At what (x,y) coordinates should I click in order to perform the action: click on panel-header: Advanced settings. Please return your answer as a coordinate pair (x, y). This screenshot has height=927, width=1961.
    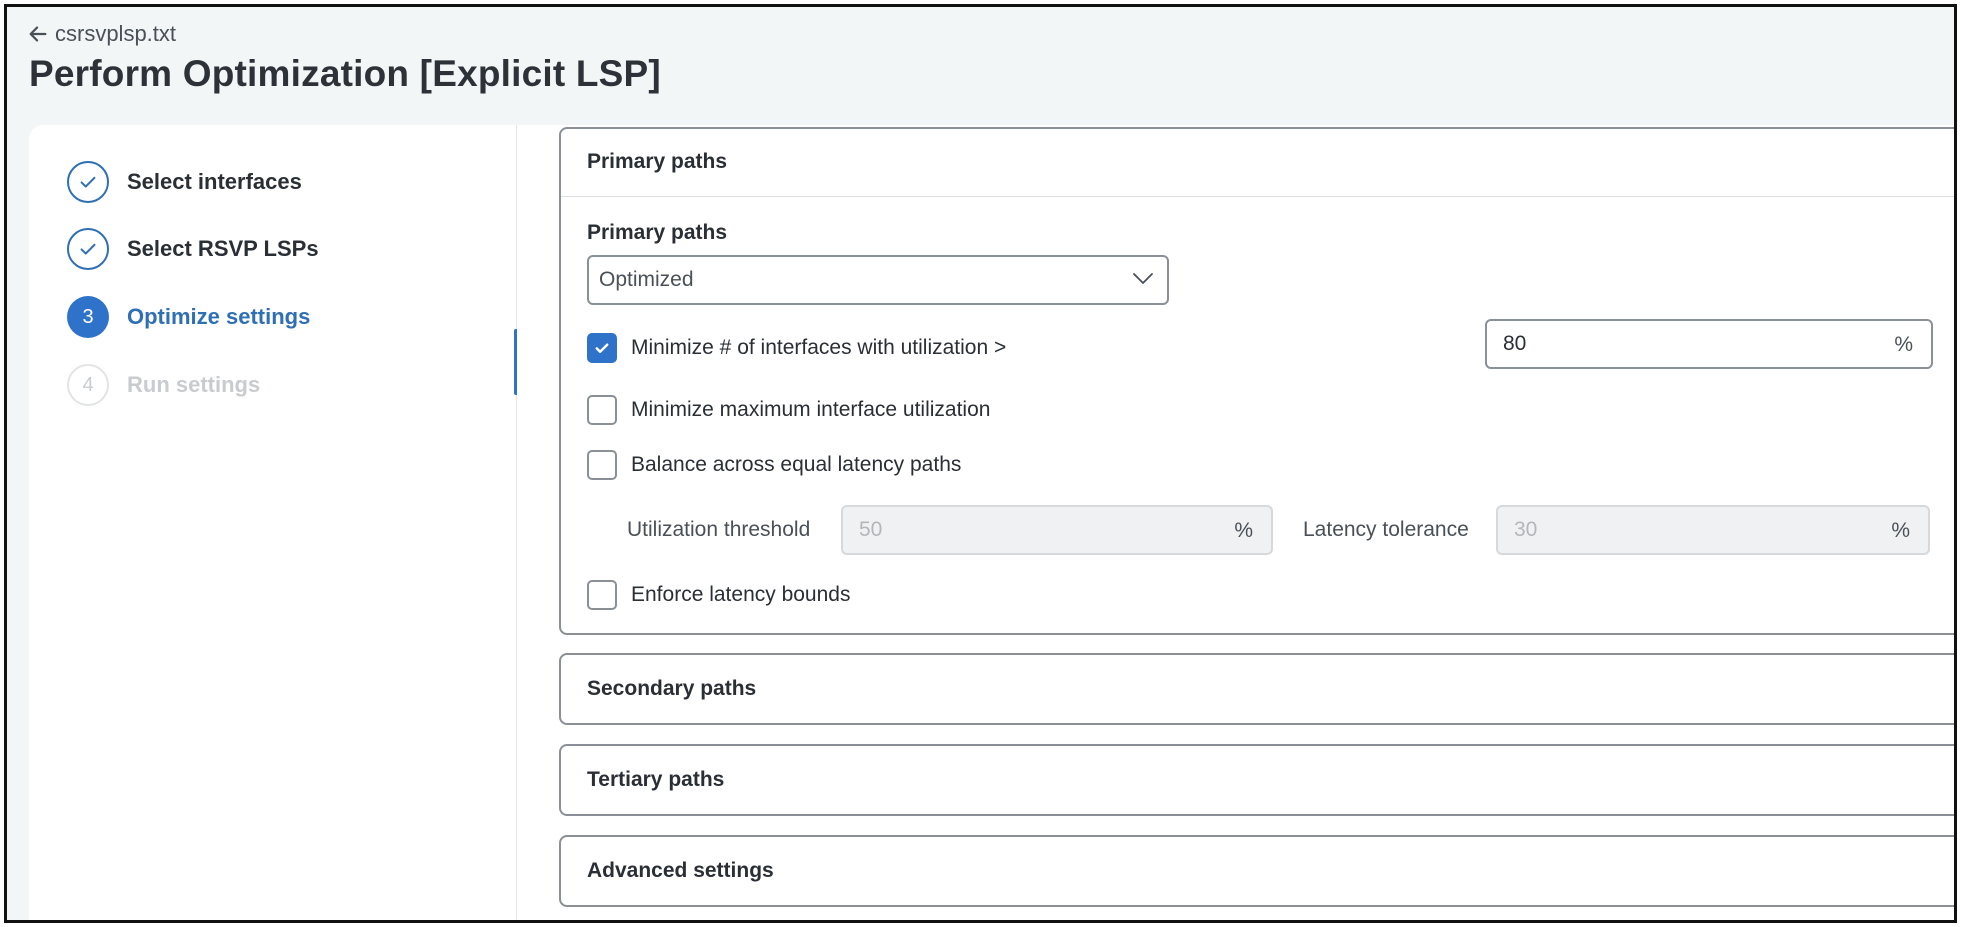
    Looking at the image, I should click on (1257, 871).